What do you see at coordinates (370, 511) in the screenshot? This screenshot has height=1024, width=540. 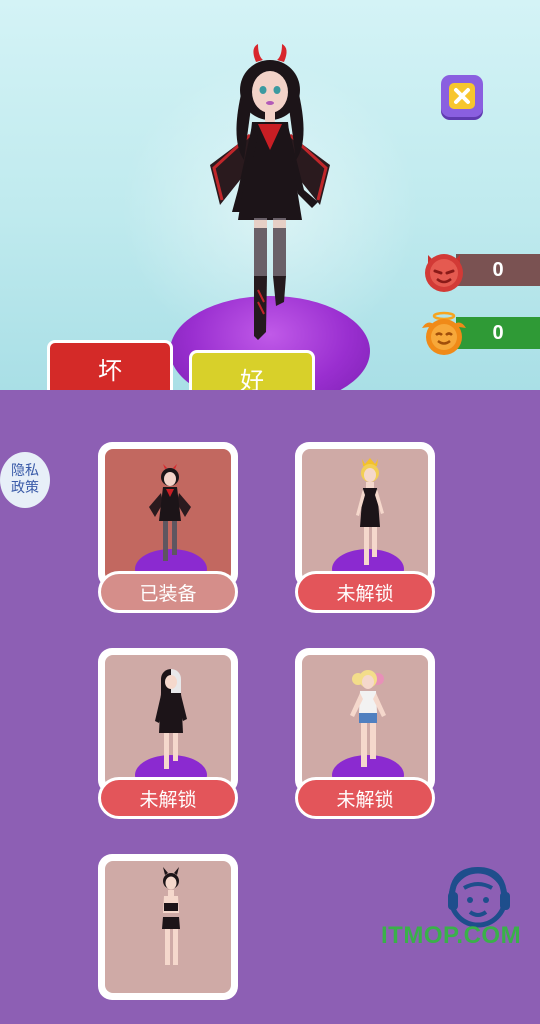 I see `queen-figure` at bounding box center [370, 511].